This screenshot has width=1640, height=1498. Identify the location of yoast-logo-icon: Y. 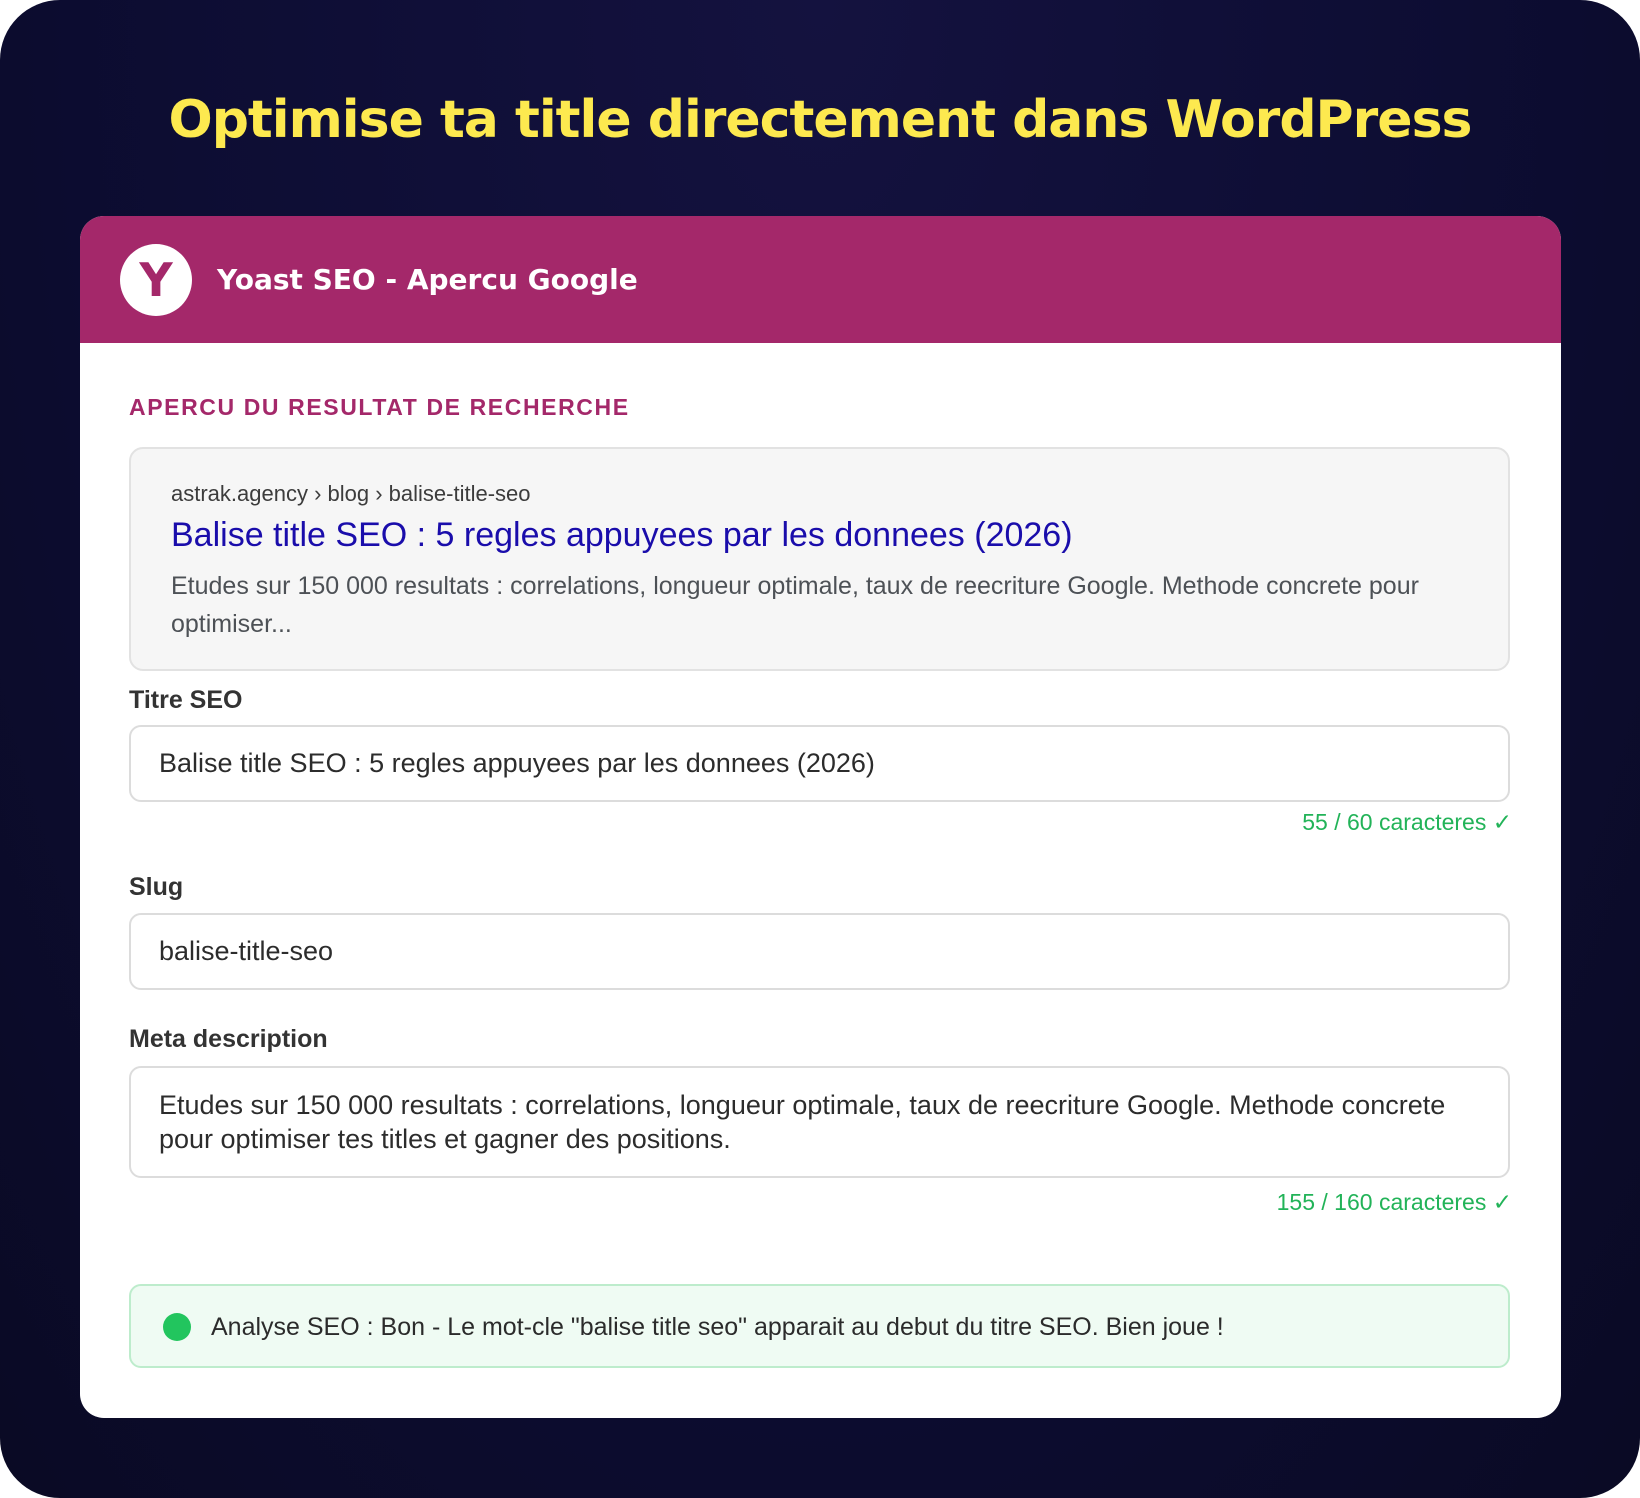
(156, 280).